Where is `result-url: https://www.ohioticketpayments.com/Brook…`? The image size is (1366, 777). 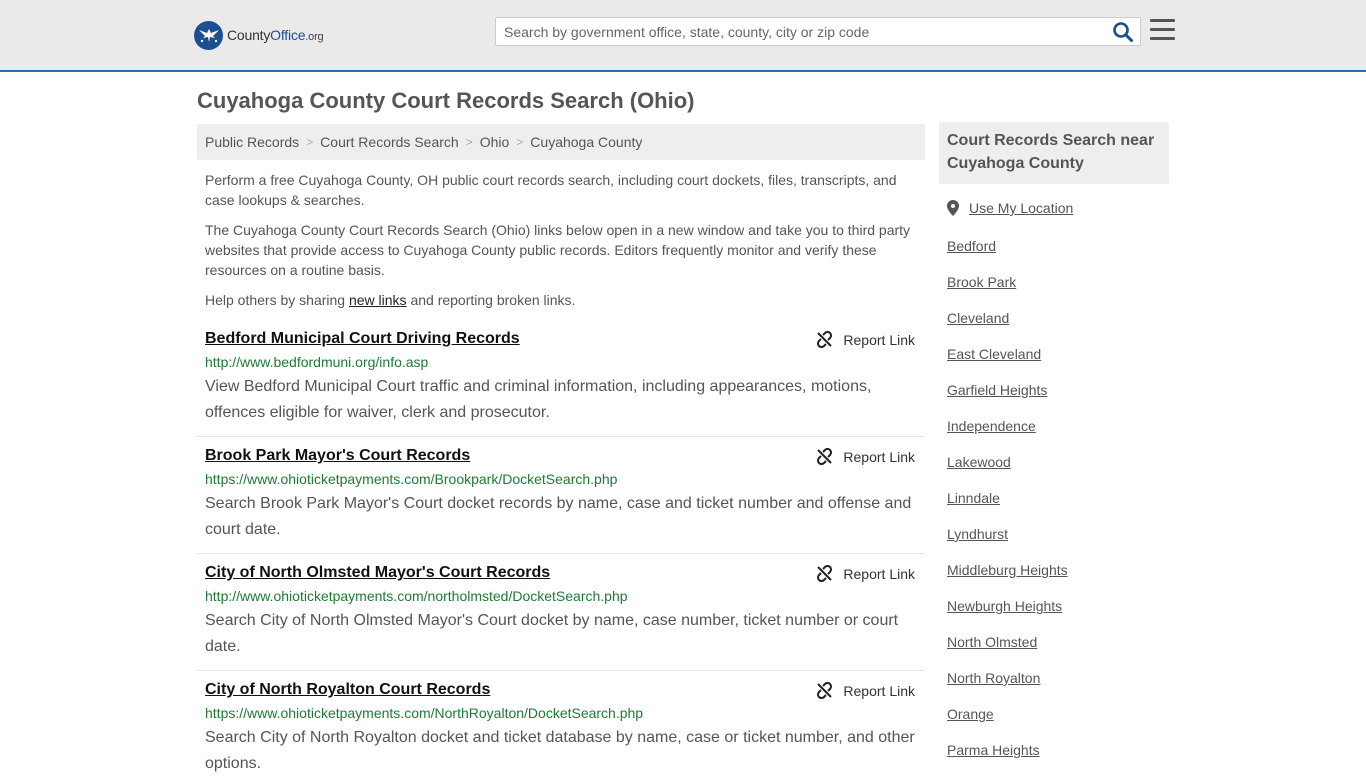
result-url: https://www.ohioticketpayments.com/Brook… is located at coordinates (411, 479).